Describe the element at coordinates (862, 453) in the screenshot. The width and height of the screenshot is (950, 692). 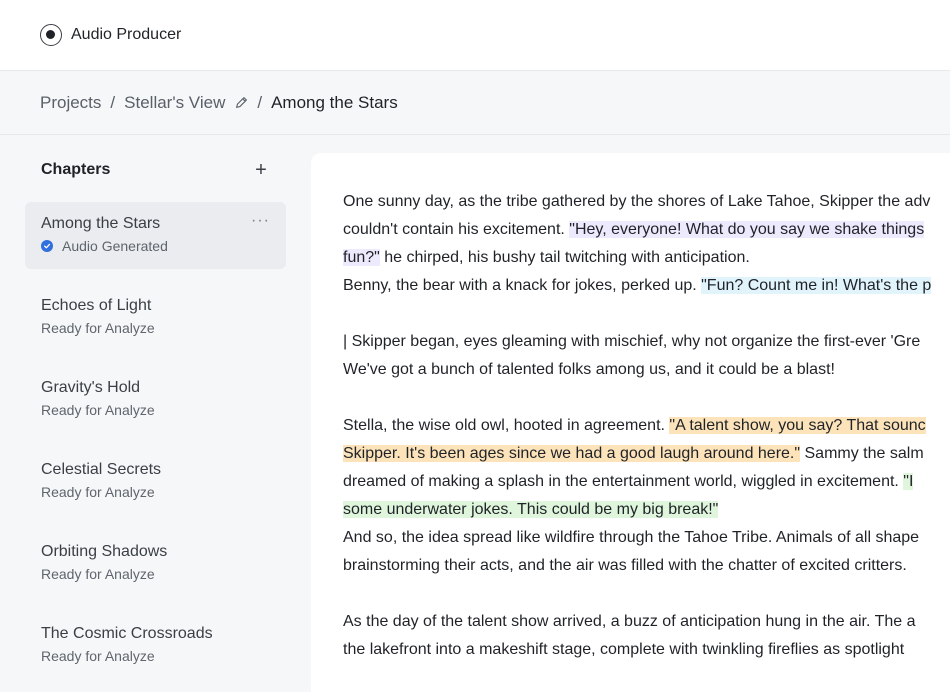
I see `narration-text: Sammy the salm` at that location.